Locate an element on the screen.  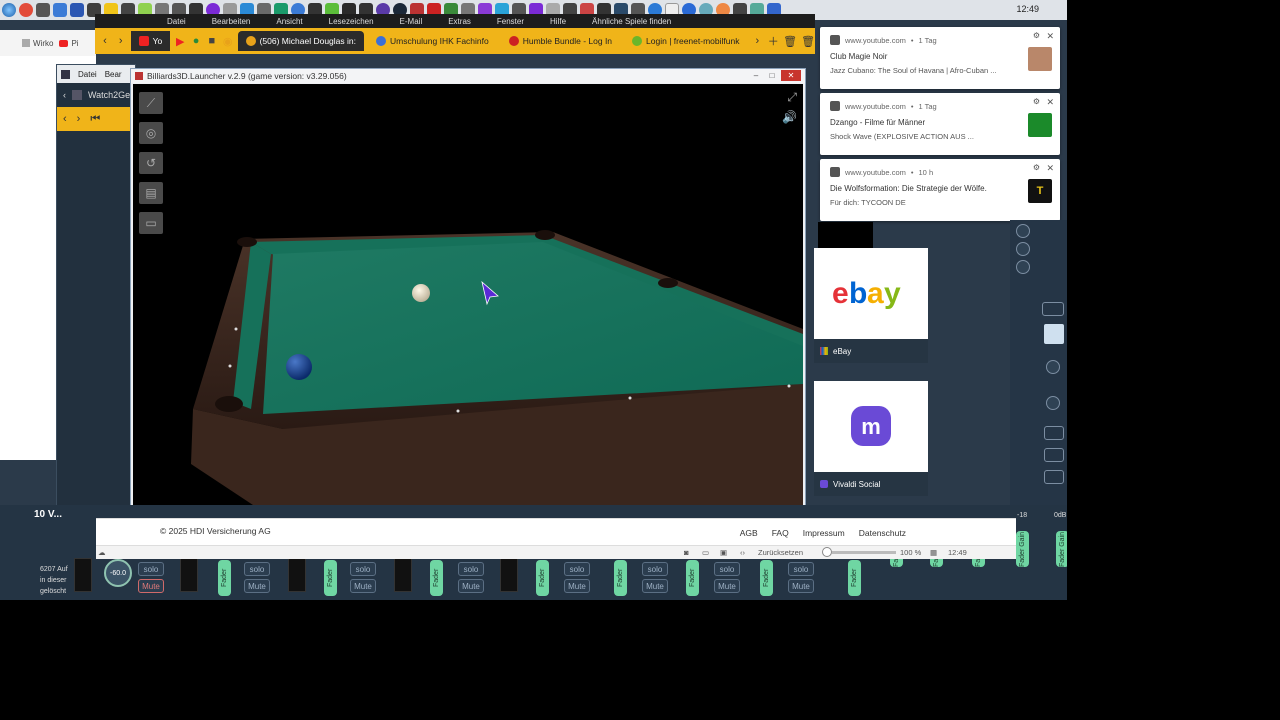
folder-icon: ▭ is located at coordinates (151, 223).